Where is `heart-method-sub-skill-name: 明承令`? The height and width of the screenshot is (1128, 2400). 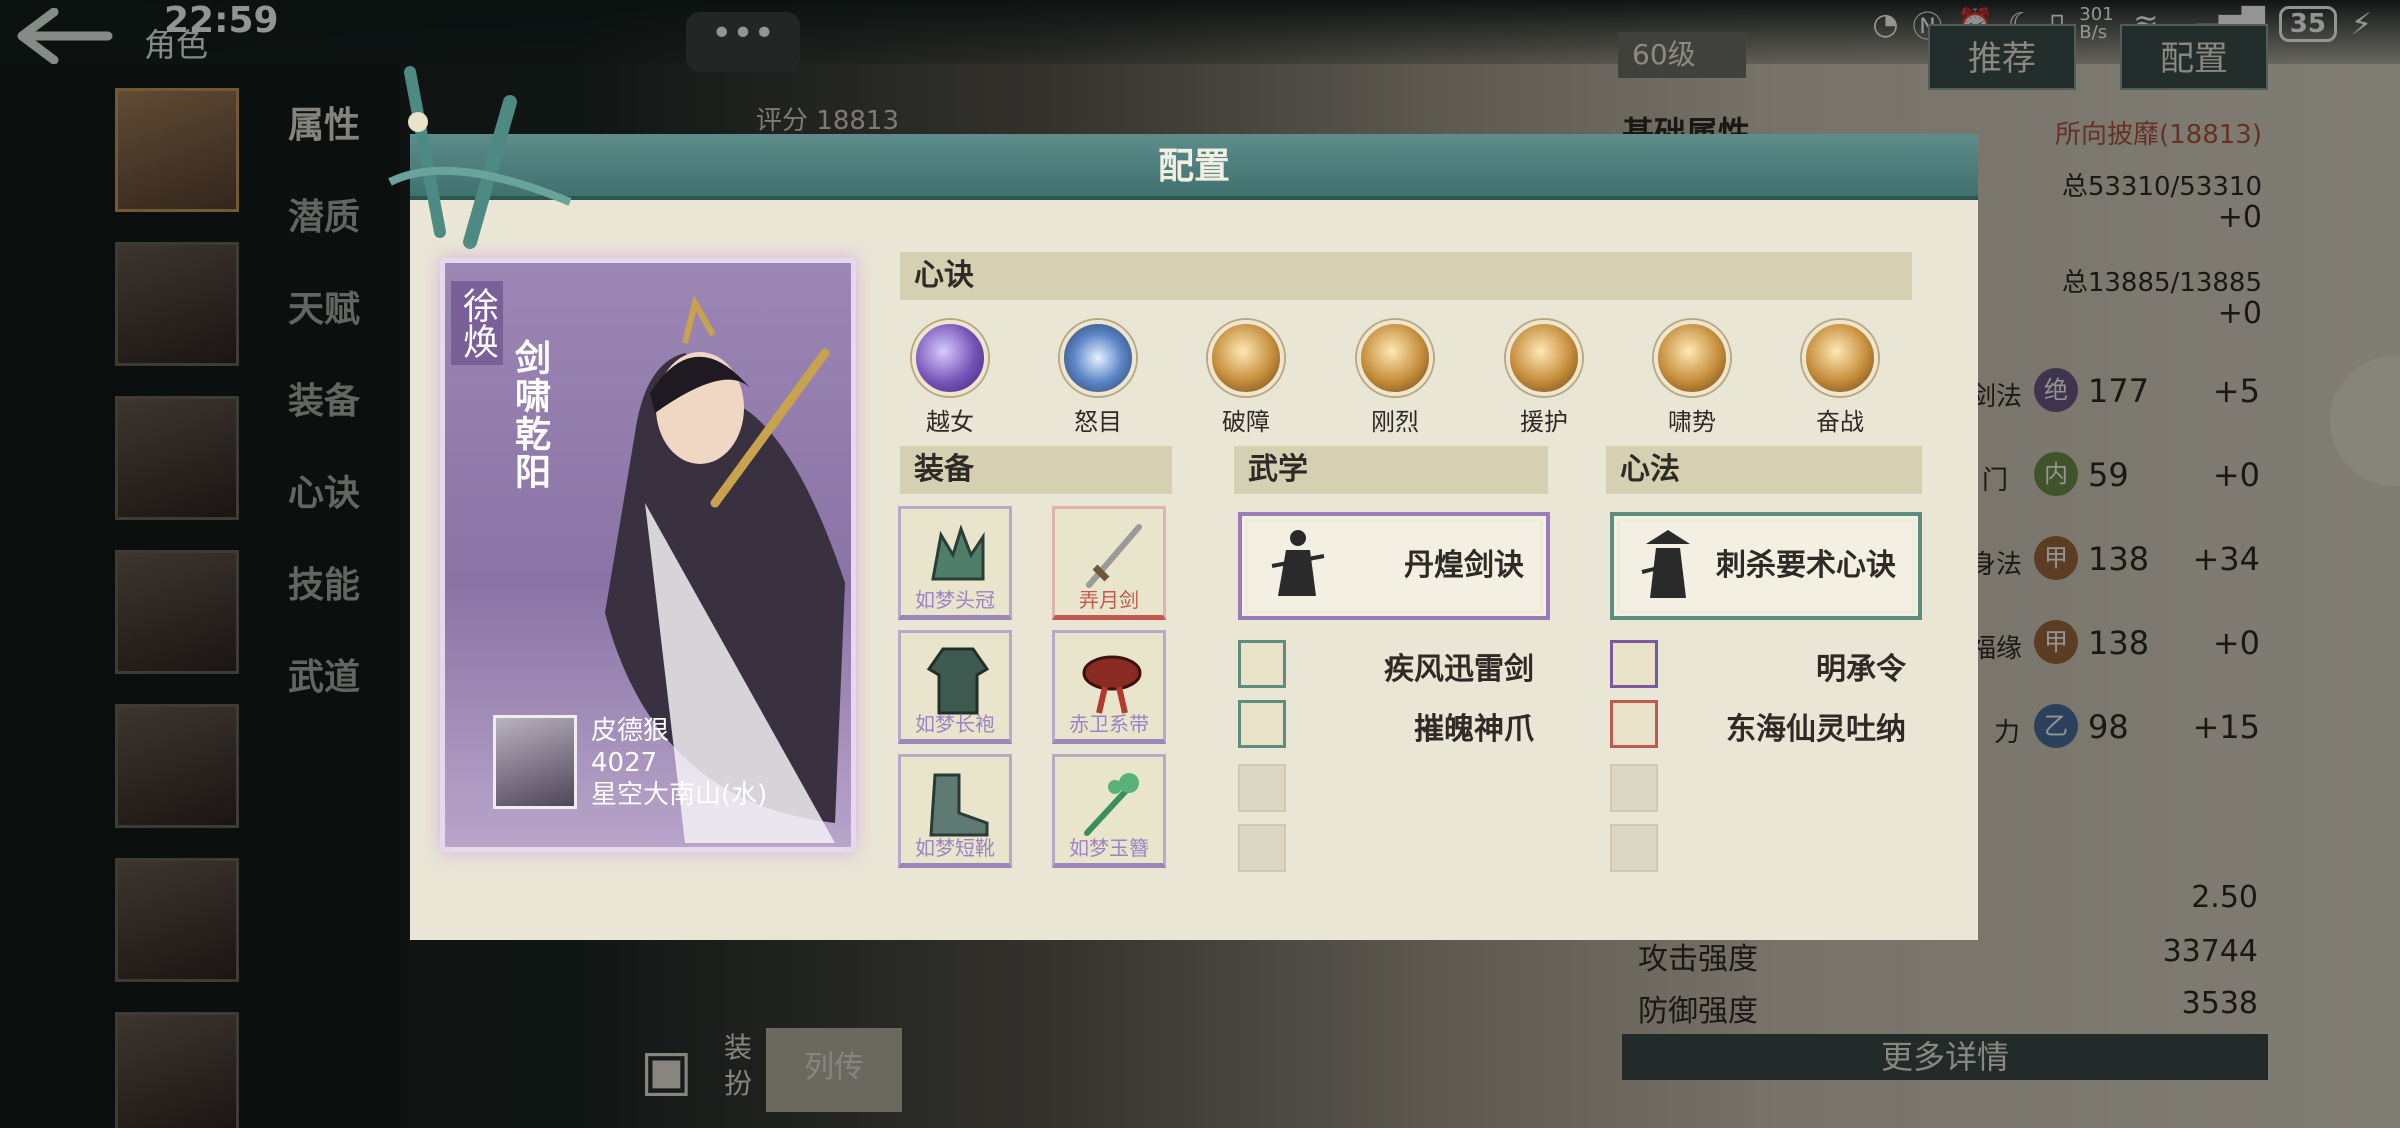
heart-method-sub-skill-name: 明承令 is located at coordinates (1861, 669).